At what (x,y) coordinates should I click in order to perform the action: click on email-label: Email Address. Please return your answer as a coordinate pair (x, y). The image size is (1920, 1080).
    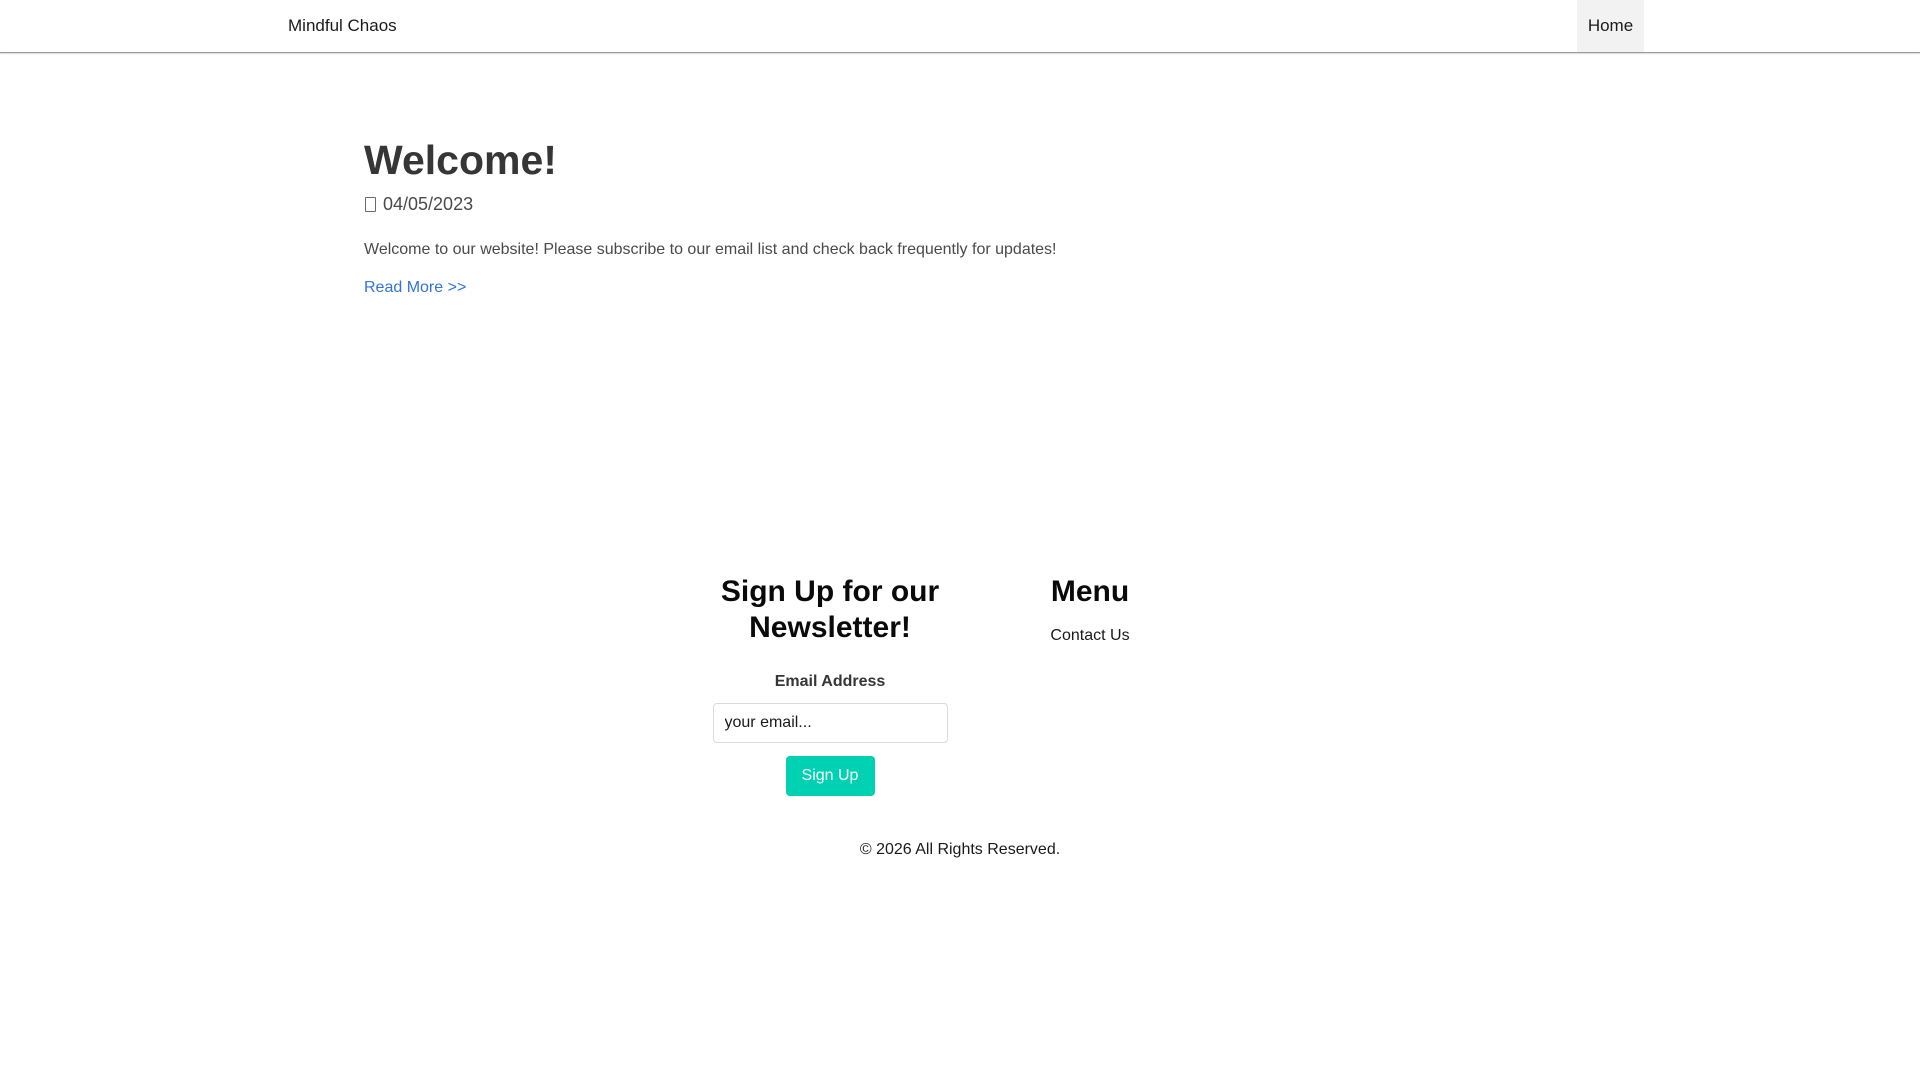
    Looking at the image, I should click on (830, 681).